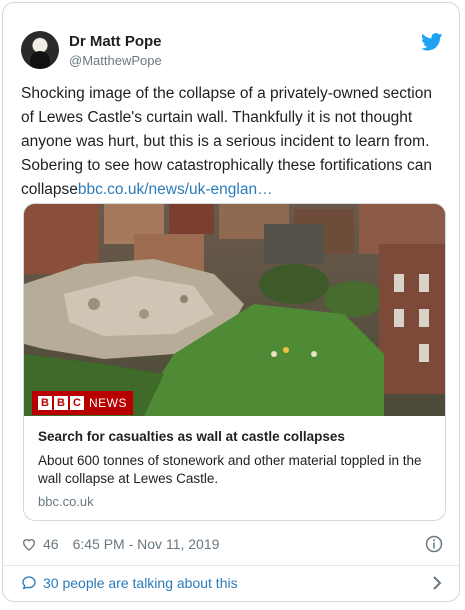  I want to click on conversation-count: 30 people are talking about this, so click(140, 583).